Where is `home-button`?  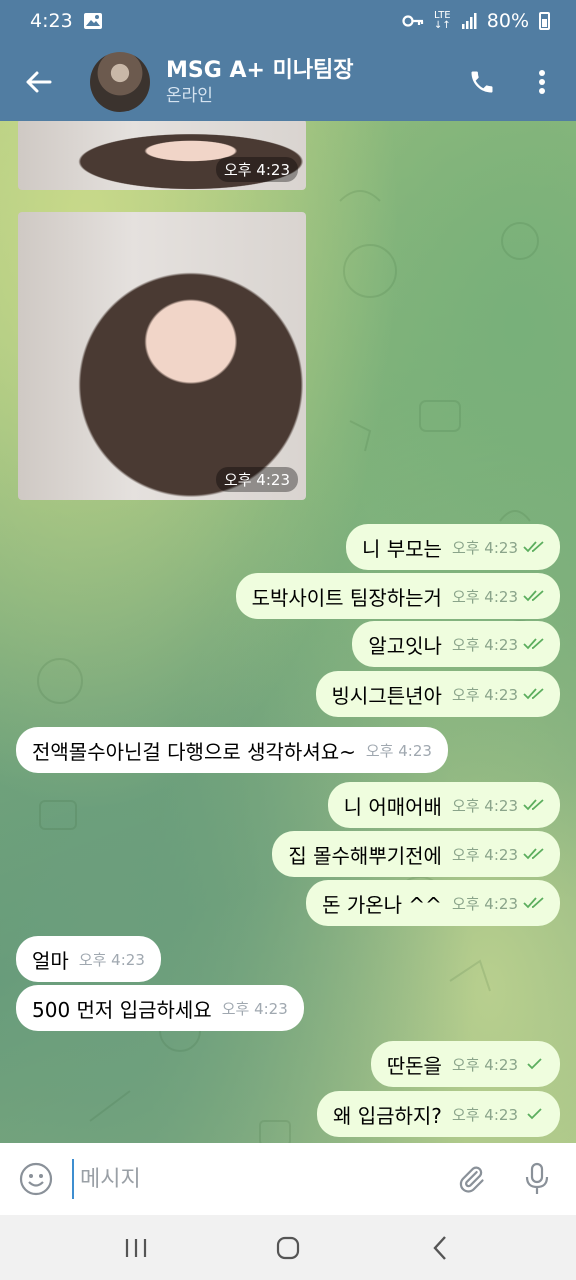 home-button is located at coordinates (288, 1248).